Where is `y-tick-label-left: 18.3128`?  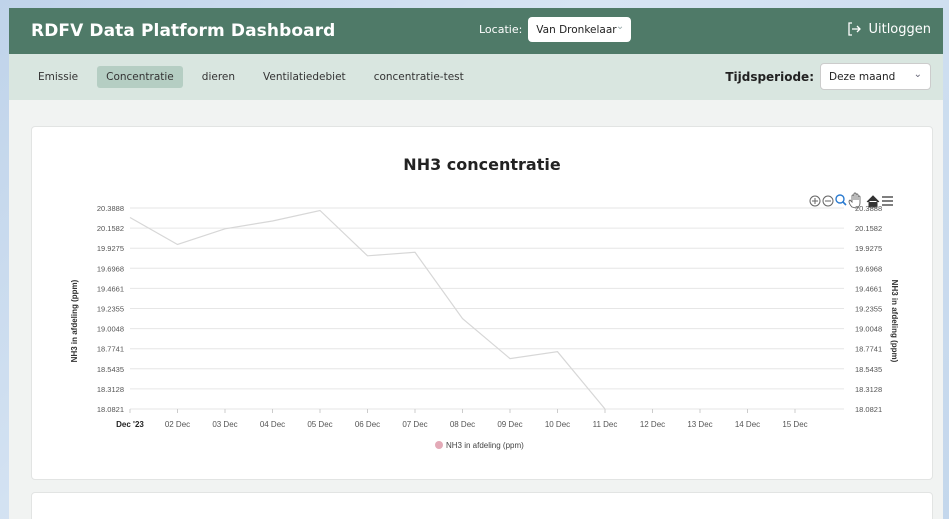
y-tick-label-left: 18.3128 is located at coordinates (110, 389).